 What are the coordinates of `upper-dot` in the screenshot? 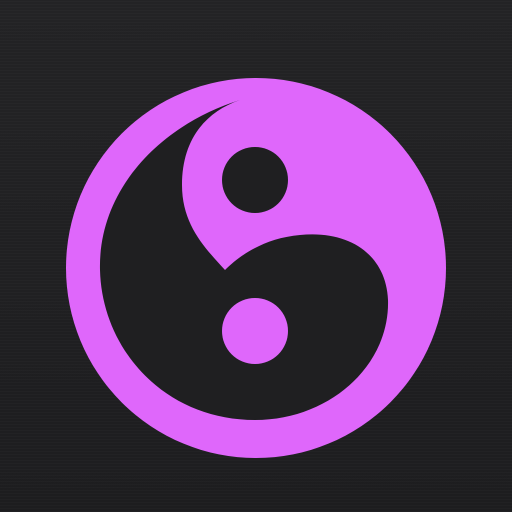 It's located at (255, 180).